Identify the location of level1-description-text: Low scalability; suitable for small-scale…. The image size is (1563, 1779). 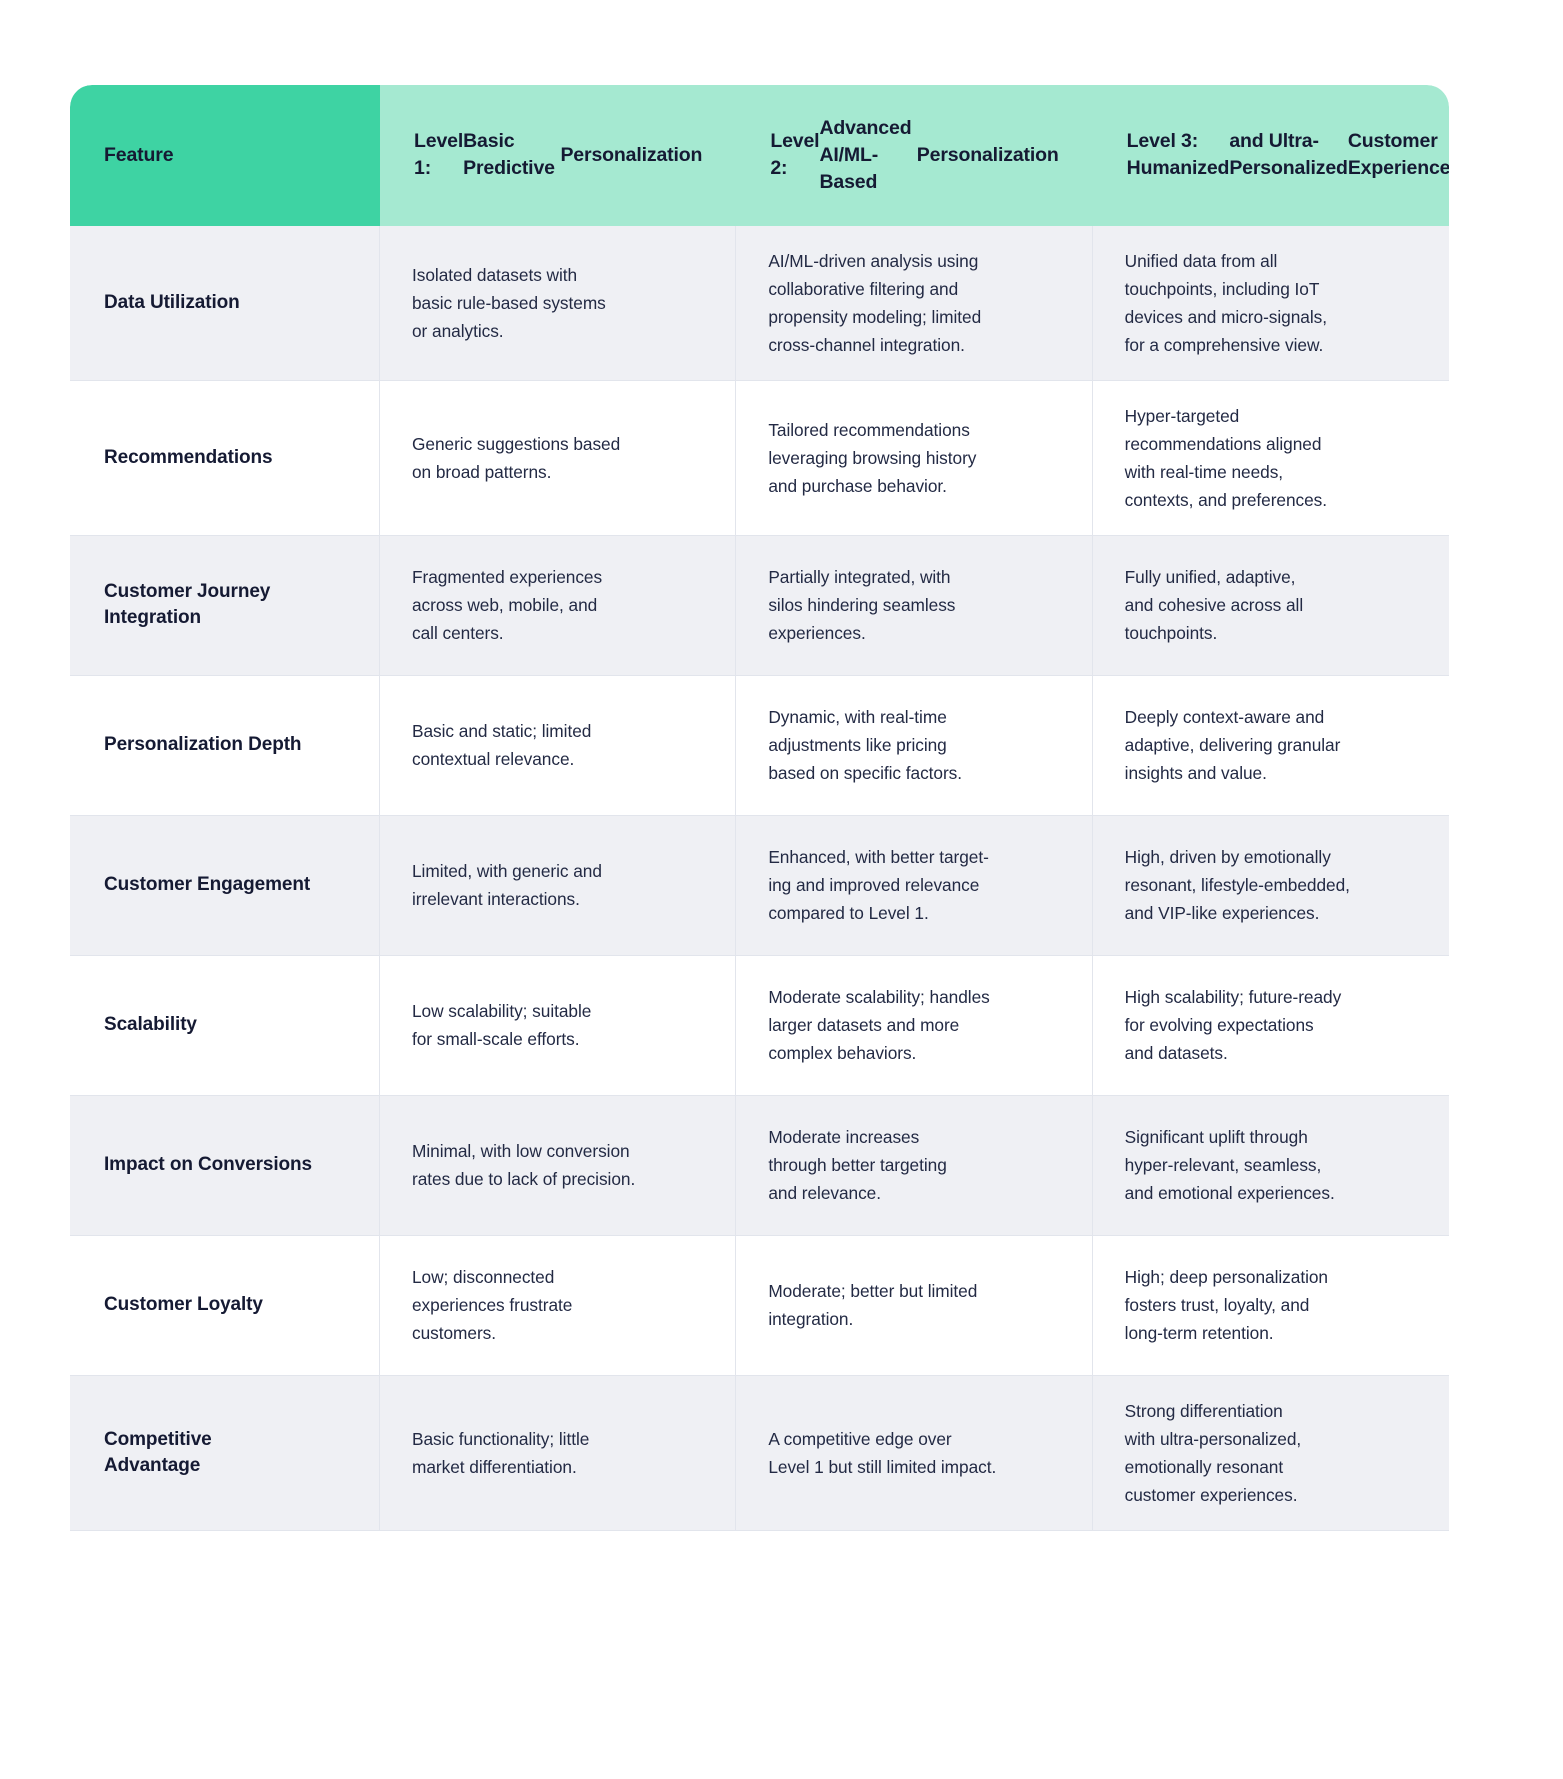
(557, 1025).